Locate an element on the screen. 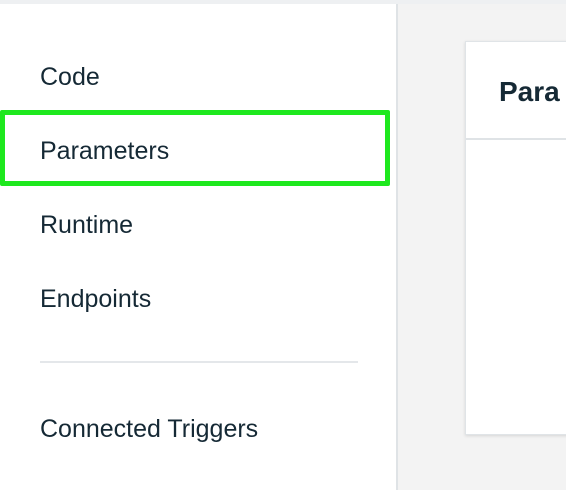  sidebar-item-connected-triggers: Connected Triggers is located at coordinates (149, 429).